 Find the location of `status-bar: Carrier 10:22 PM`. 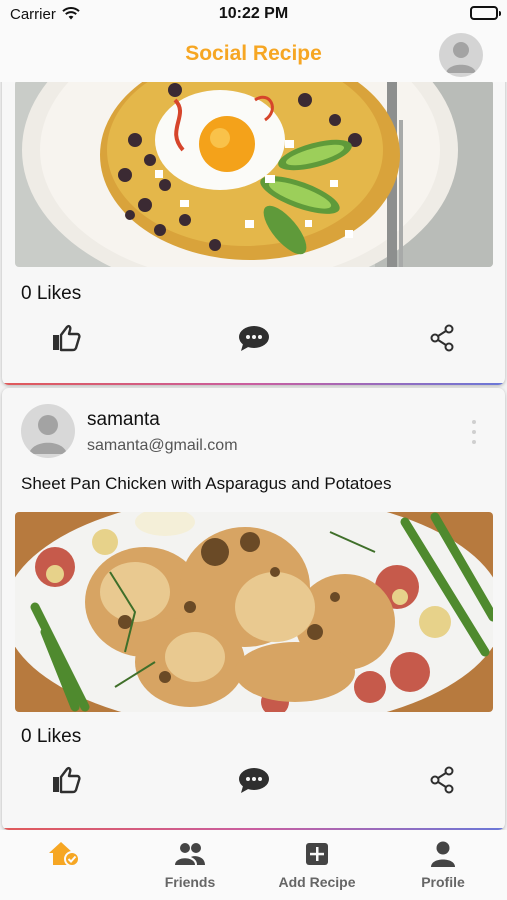

status-bar: Carrier 10:22 PM is located at coordinates (253, 15).